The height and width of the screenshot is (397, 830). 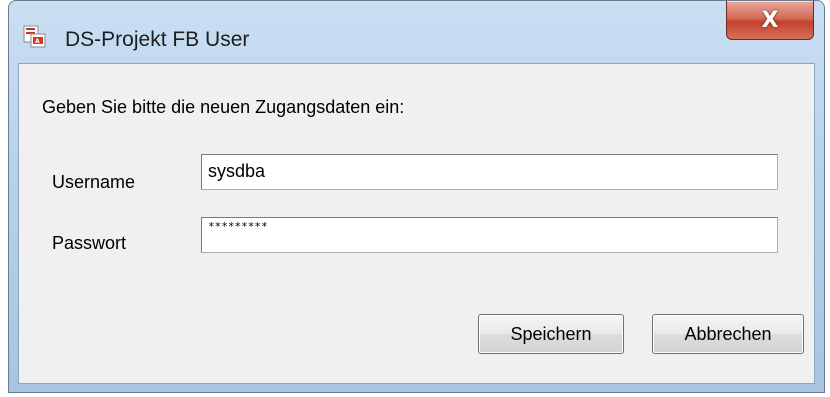 What do you see at coordinates (34, 36) in the screenshot?
I see `app-icon: A` at bounding box center [34, 36].